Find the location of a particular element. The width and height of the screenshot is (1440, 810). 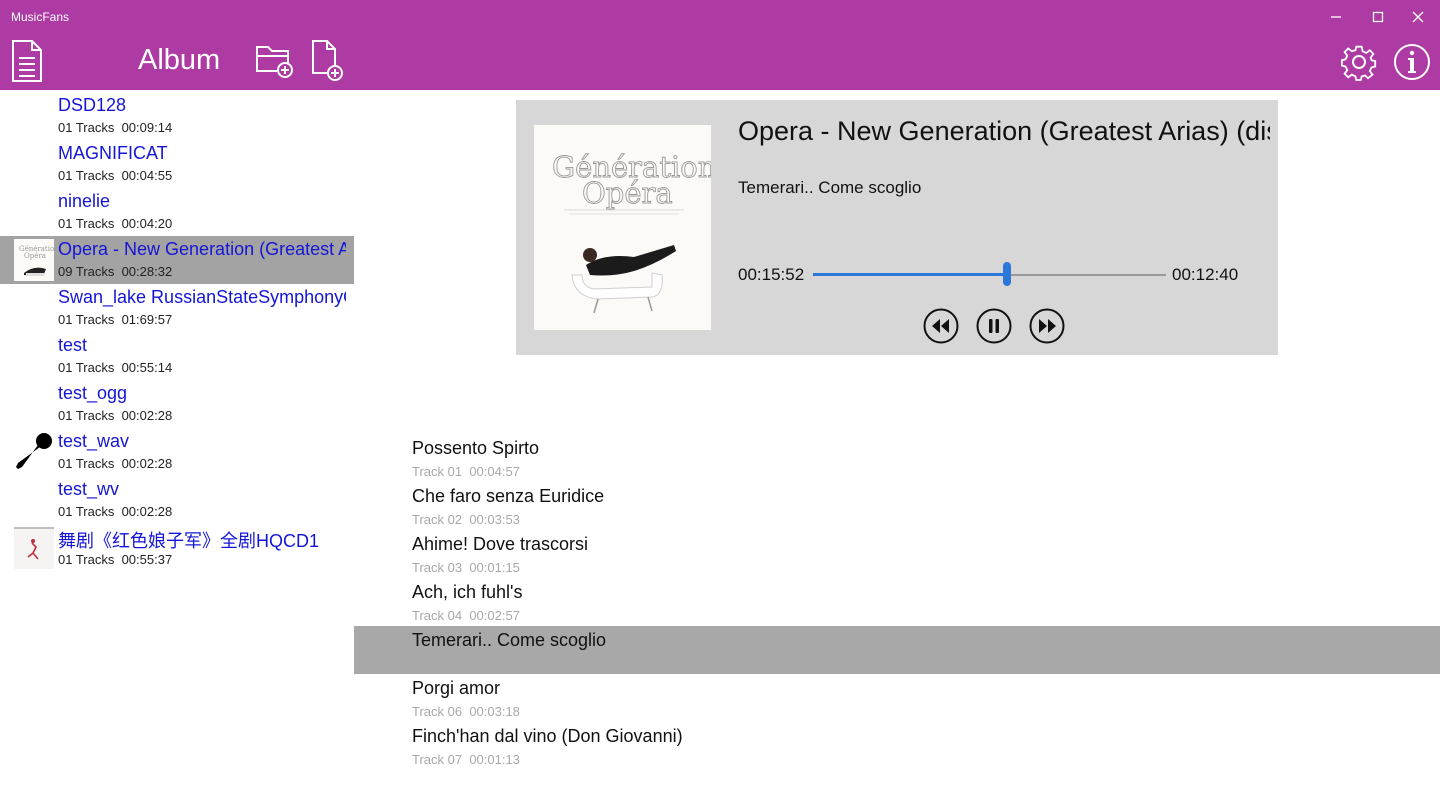

album-item: 舞剧《红色娘子军》全剧HQCD1 01 Tracks 00:55:37 is located at coordinates (177, 548).